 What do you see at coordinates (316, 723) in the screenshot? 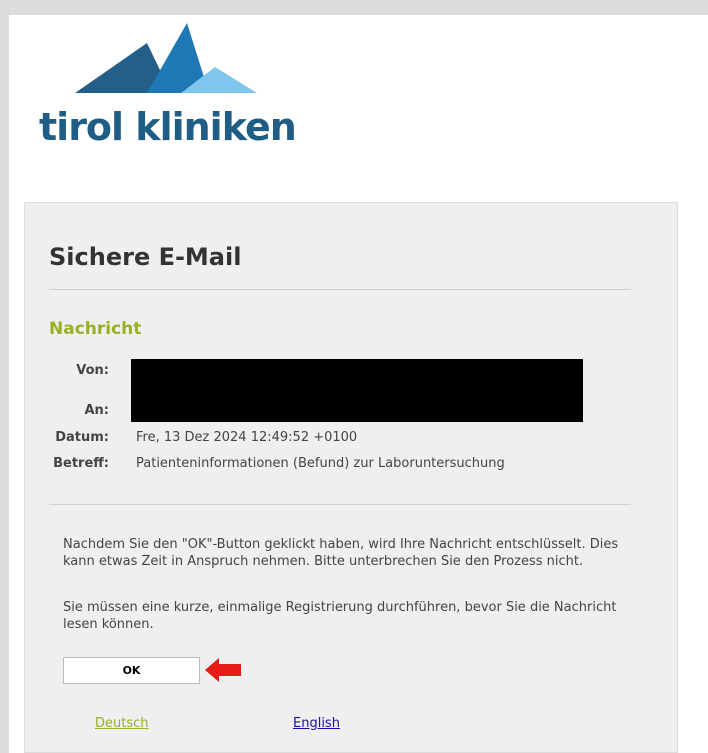
I see `language-link-english: English` at bounding box center [316, 723].